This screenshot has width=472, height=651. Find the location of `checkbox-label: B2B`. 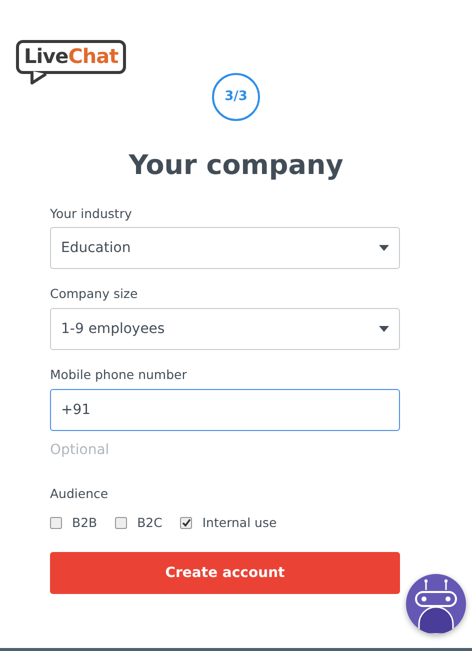

checkbox-label: B2B is located at coordinates (85, 523).